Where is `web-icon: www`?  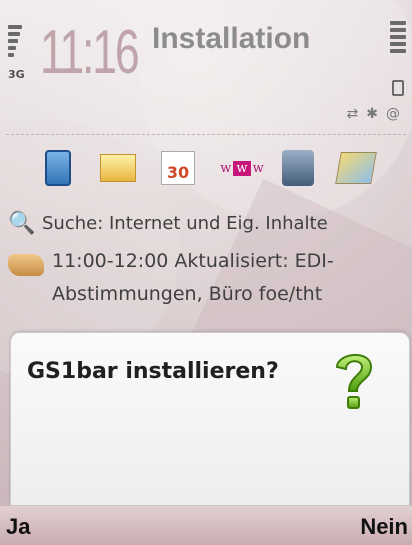
web-icon: www is located at coordinates (242, 168).